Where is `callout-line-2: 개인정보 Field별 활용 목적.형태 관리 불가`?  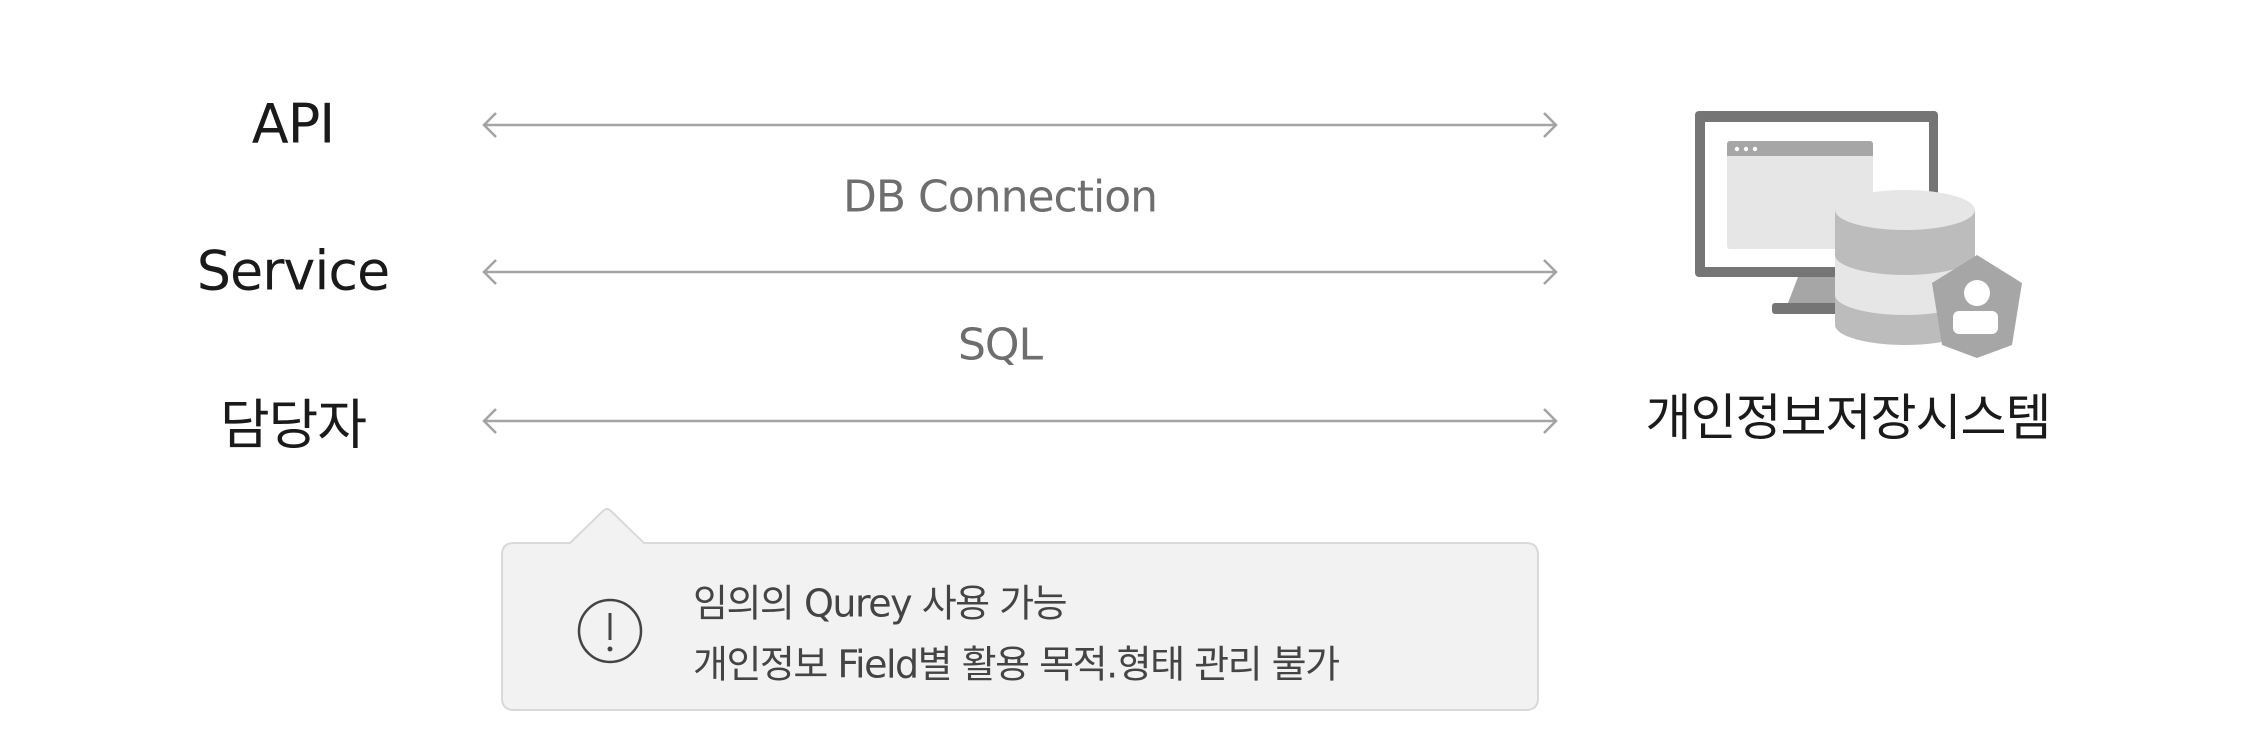 callout-line-2: 개인정보 Field별 활용 목적.형태 관리 불가 is located at coordinates (1016, 664).